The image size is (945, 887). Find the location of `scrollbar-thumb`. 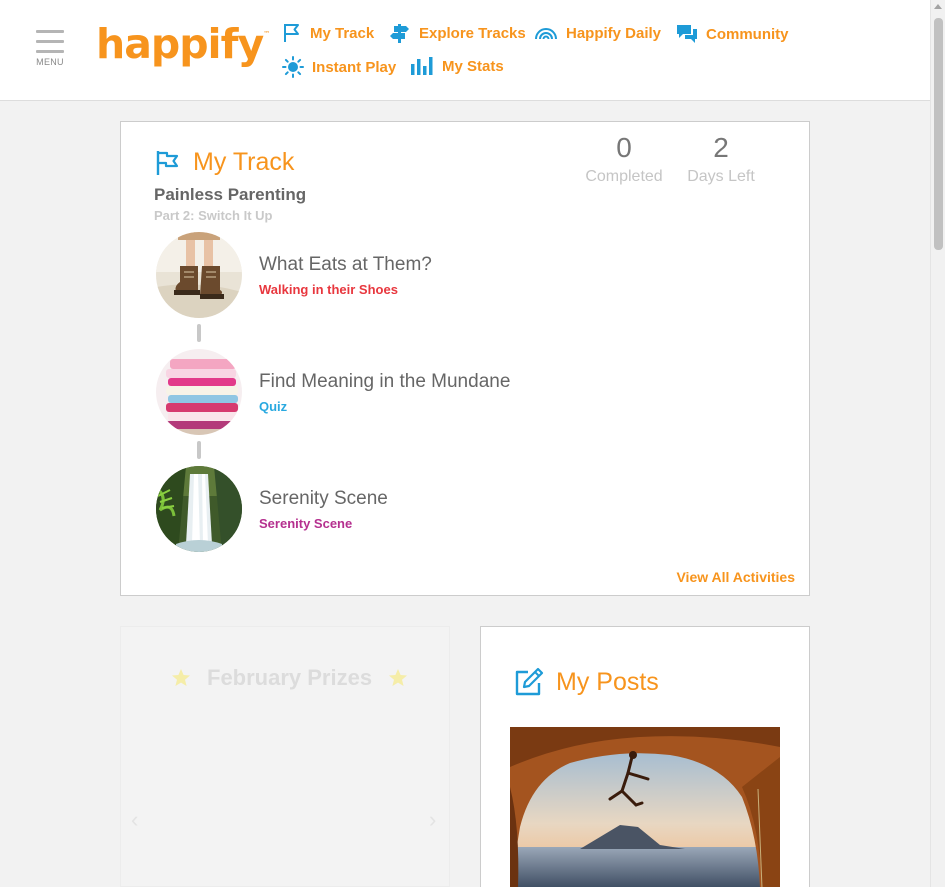

scrollbar-thumb is located at coordinates (938, 134).